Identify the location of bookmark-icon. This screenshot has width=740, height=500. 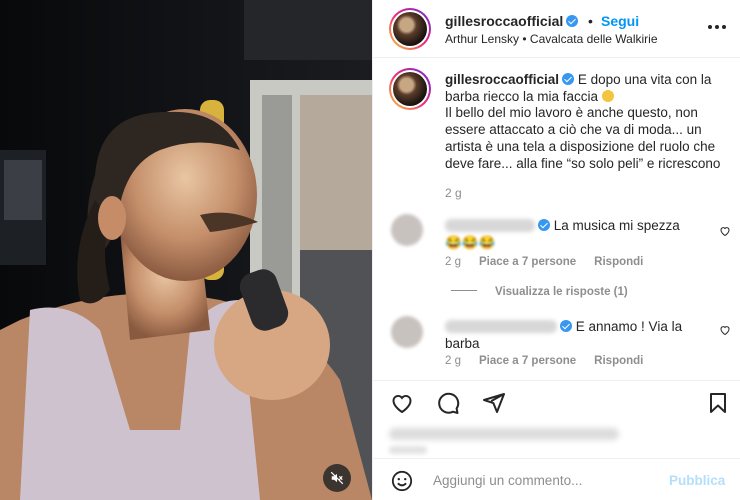
(718, 403).